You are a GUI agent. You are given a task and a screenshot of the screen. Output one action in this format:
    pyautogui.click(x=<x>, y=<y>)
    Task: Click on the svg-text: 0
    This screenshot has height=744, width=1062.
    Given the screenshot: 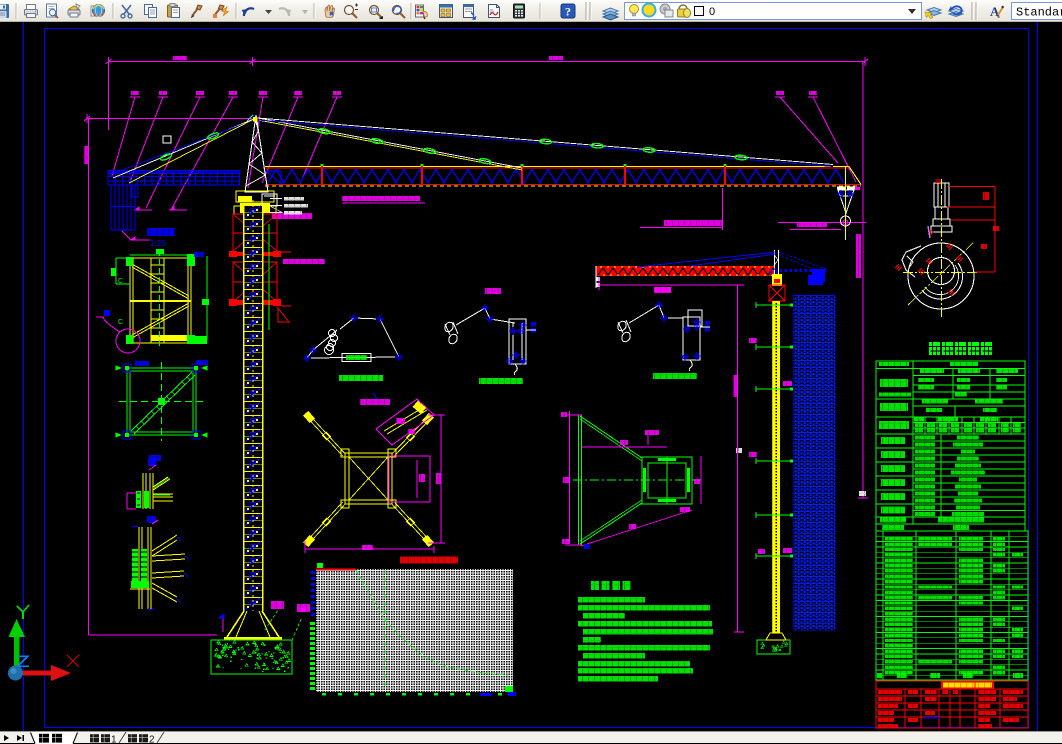 What is the action you would take?
    pyautogui.click(x=712, y=12)
    